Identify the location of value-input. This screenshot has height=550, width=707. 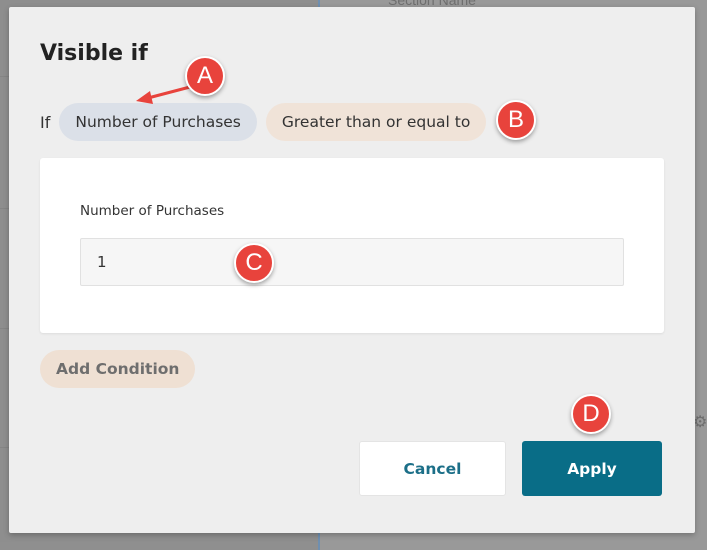
(352, 262).